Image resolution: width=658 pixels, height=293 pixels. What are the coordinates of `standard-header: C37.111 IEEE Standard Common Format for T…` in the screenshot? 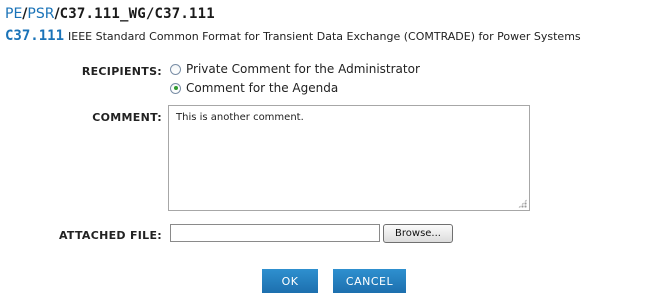 It's located at (293, 36).